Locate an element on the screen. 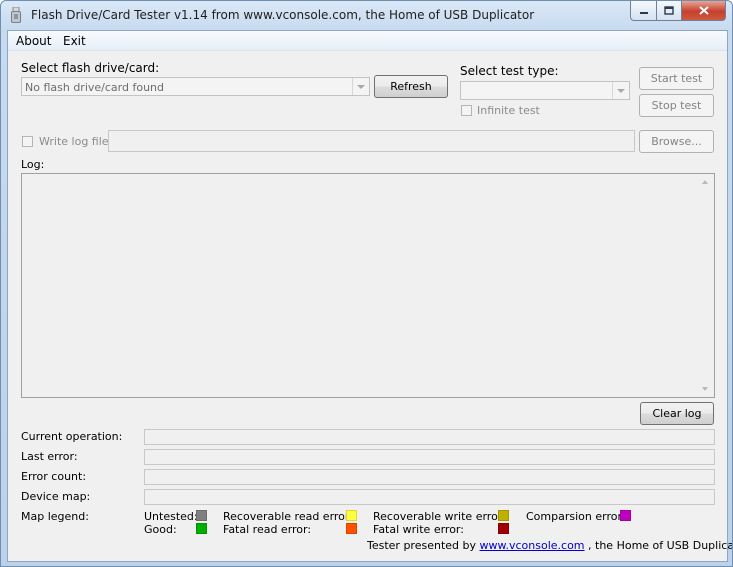 This screenshot has width=733, height=567. error-count-field is located at coordinates (429, 477).